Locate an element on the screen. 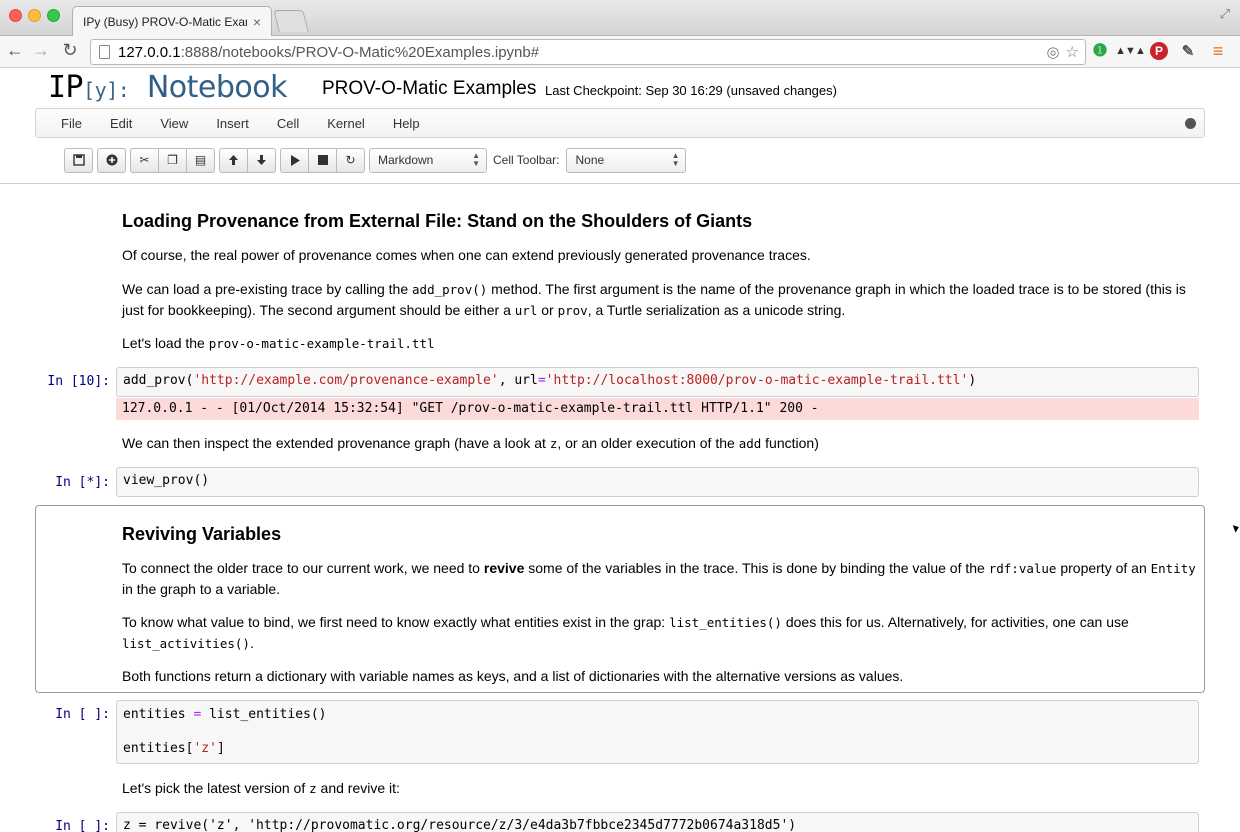 The height and width of the screenshot is (832, 1240). tab-close-icon: × is located at coordinates (257, 22).